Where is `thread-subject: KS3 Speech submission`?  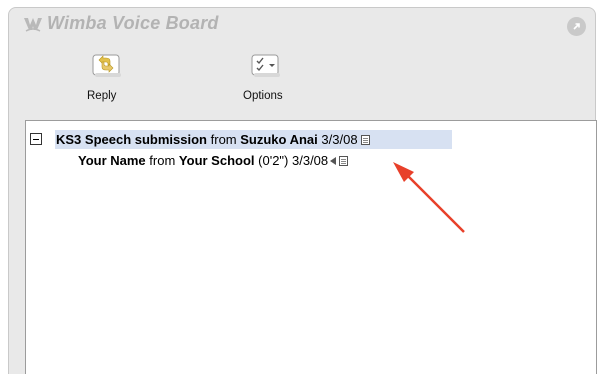 thread-subject: KS3 Speech submission is located at coordinates (131, 139).